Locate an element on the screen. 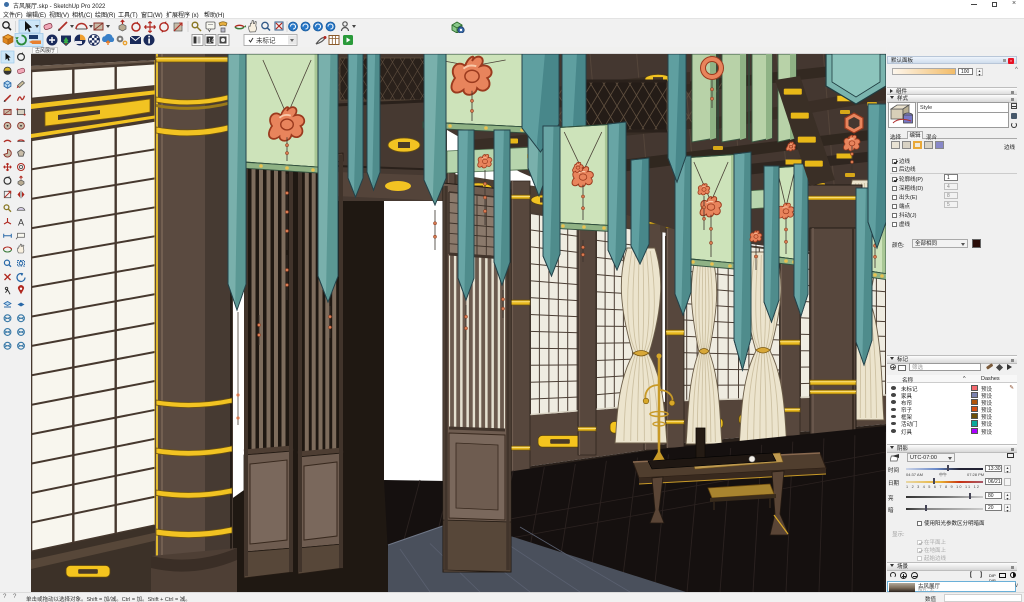 The height and width of the screenshot is (602, 1024). svg-text: A is located at coordinates (21, 223).